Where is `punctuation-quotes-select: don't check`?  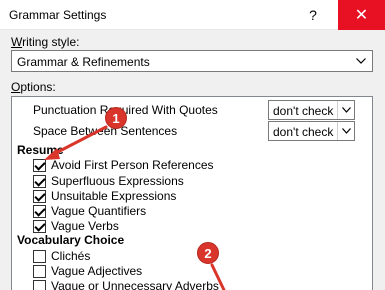
punctuation-quotes-select: don't check is located at coordinates (311, 110).